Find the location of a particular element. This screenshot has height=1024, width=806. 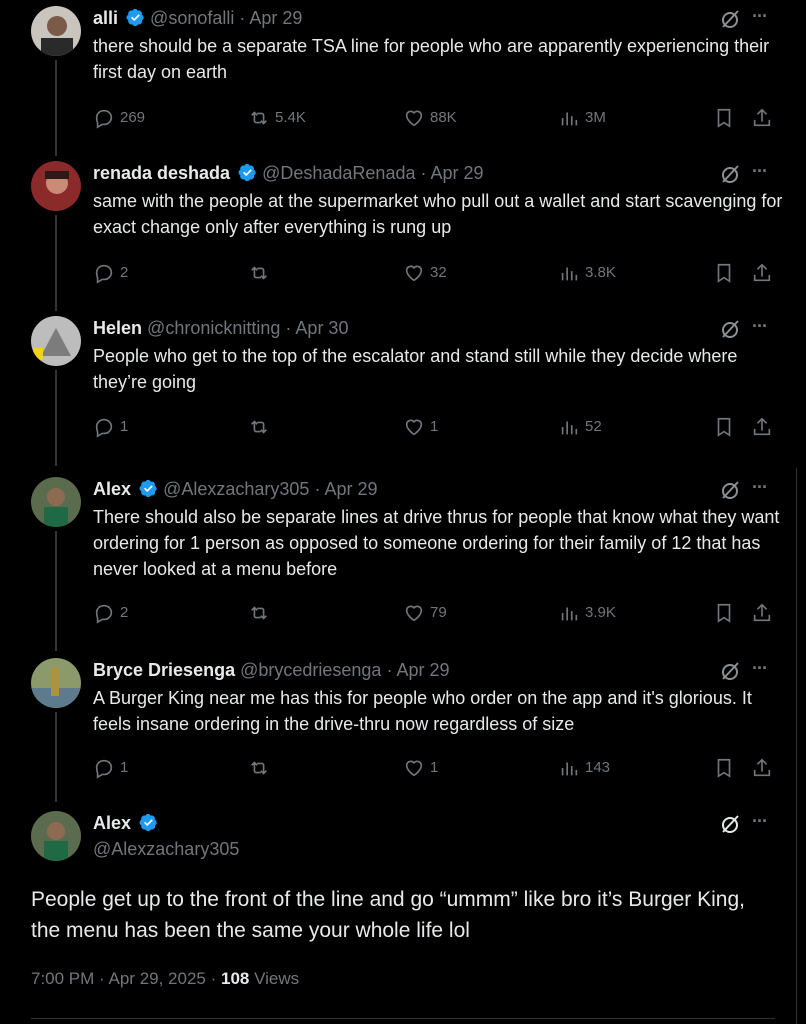

post-date: Apr 29, 2025 is located at coordinates (157, 978).